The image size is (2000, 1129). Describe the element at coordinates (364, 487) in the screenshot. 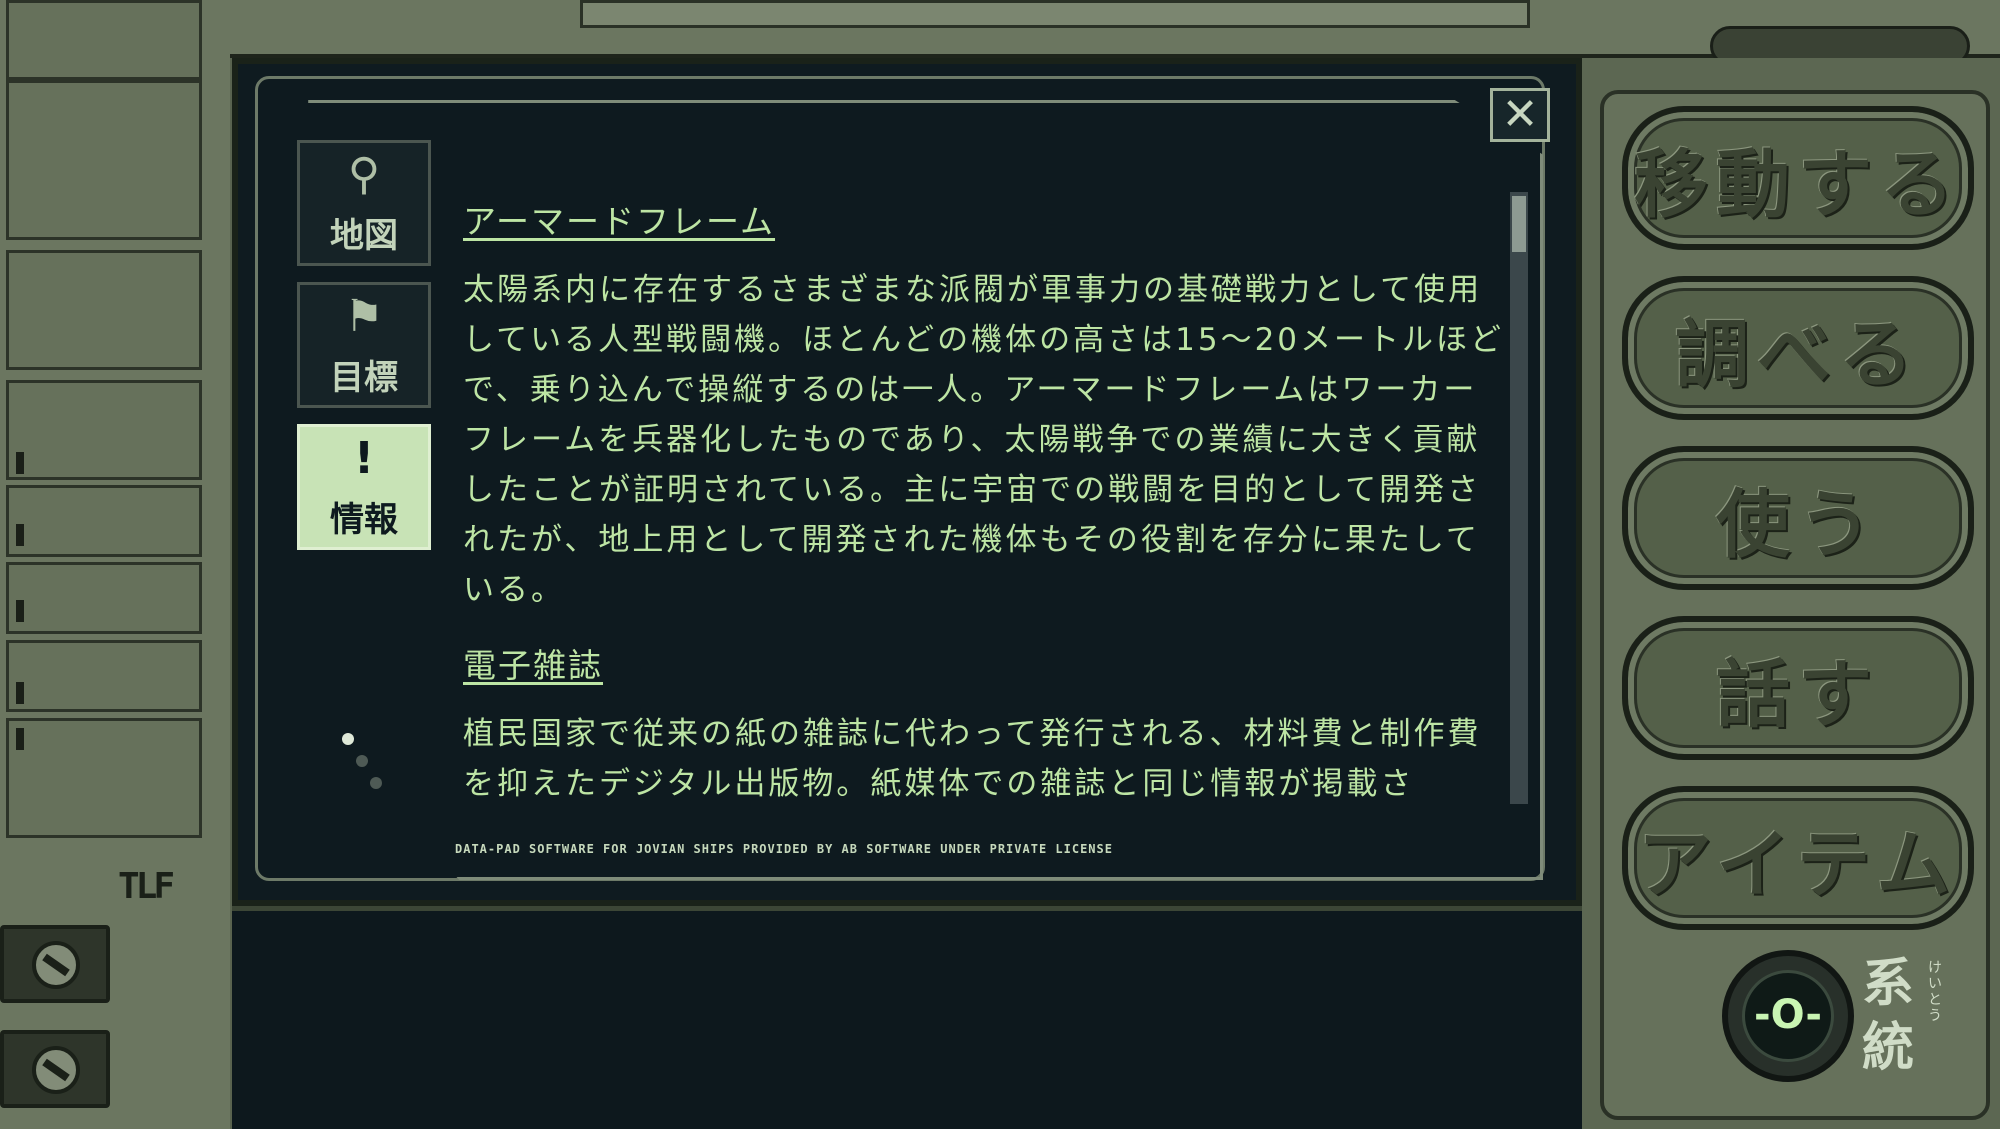

I see `tab-info: ! 情報` at that location.